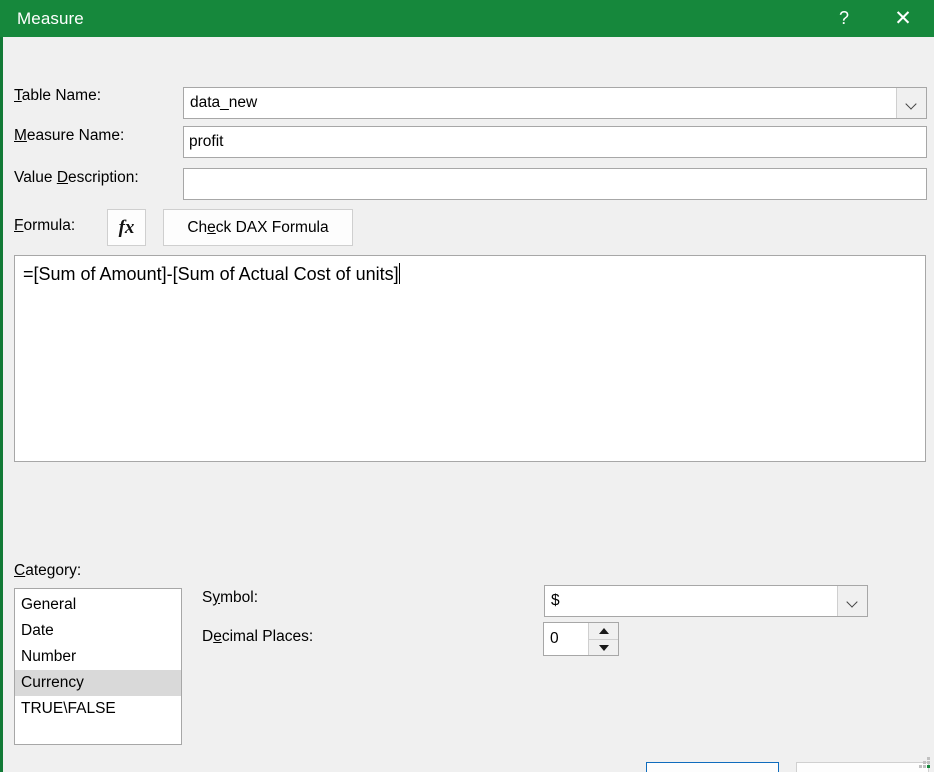 The image size is (934, 772). I want to click on symbol-row: Symbol:, so click(230, 598).